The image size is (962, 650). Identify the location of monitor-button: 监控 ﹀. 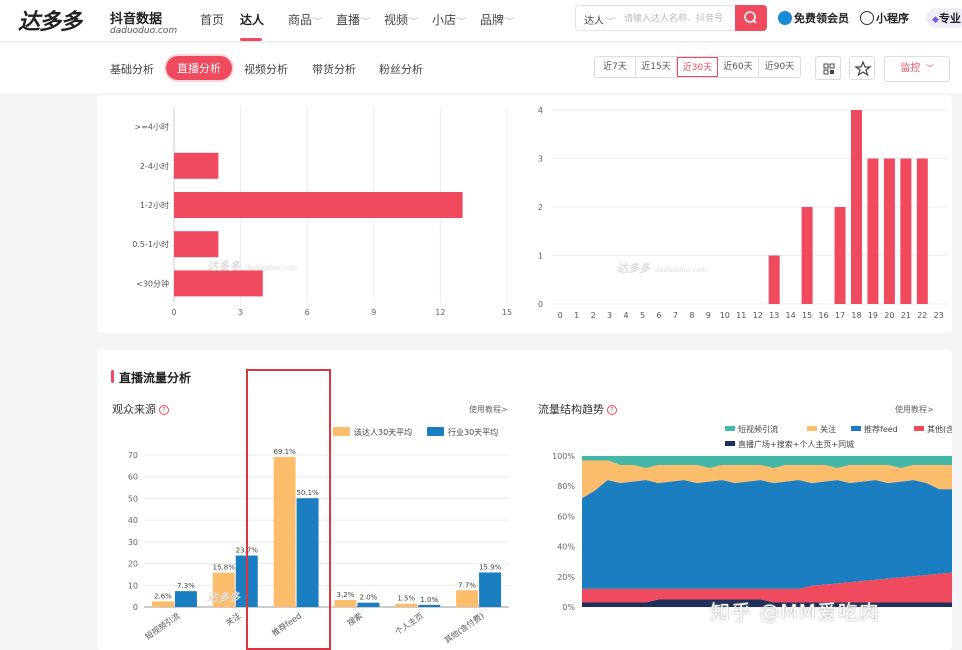
(917, 69).